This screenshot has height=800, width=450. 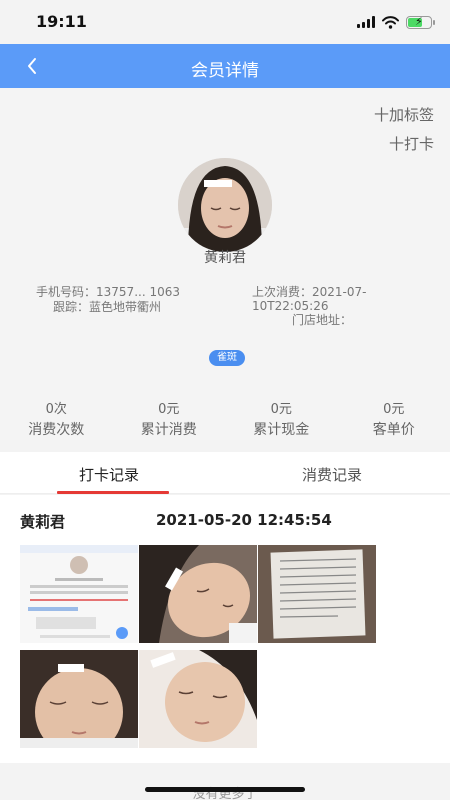 I want to click on stat-item: 0元 累计现金, so click(x=281, y=418).